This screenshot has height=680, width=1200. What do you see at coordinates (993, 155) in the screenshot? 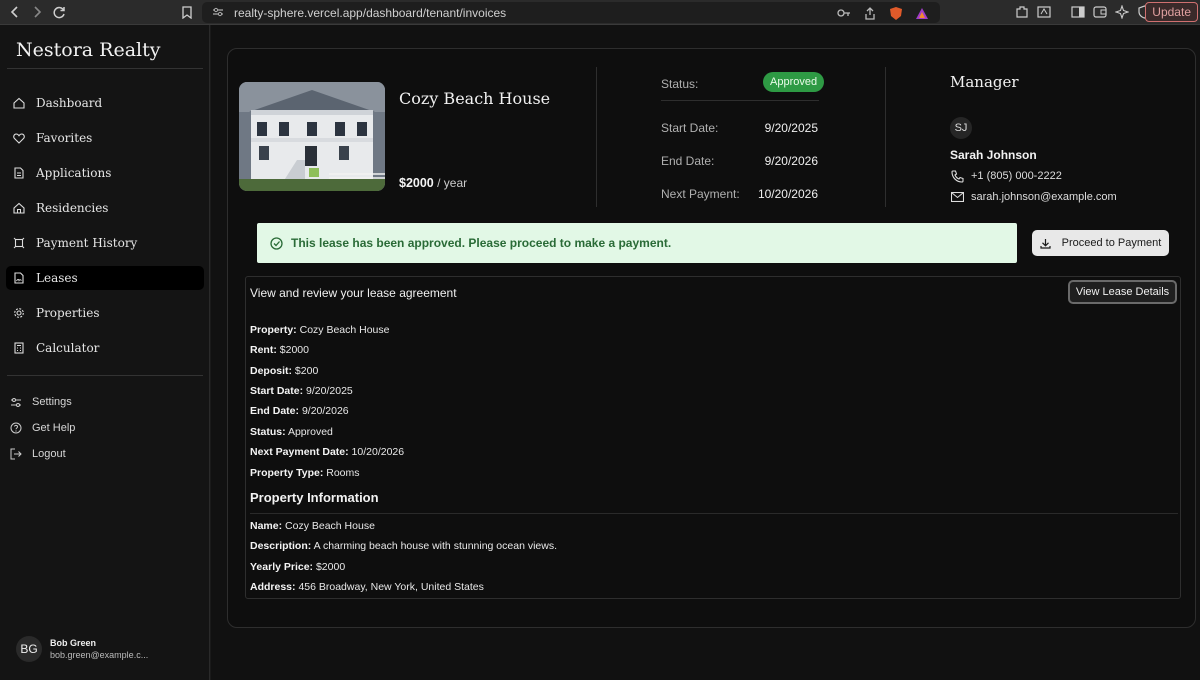
I see `manager-name: Sarah Johnson` at bounding box center [993, 155].